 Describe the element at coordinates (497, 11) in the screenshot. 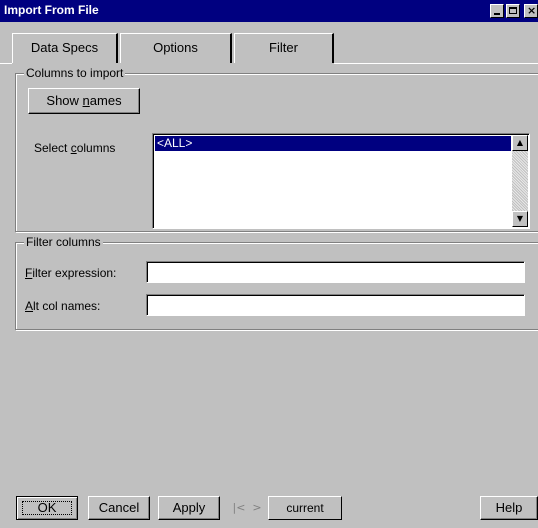

I see `minimize-button` at that location.